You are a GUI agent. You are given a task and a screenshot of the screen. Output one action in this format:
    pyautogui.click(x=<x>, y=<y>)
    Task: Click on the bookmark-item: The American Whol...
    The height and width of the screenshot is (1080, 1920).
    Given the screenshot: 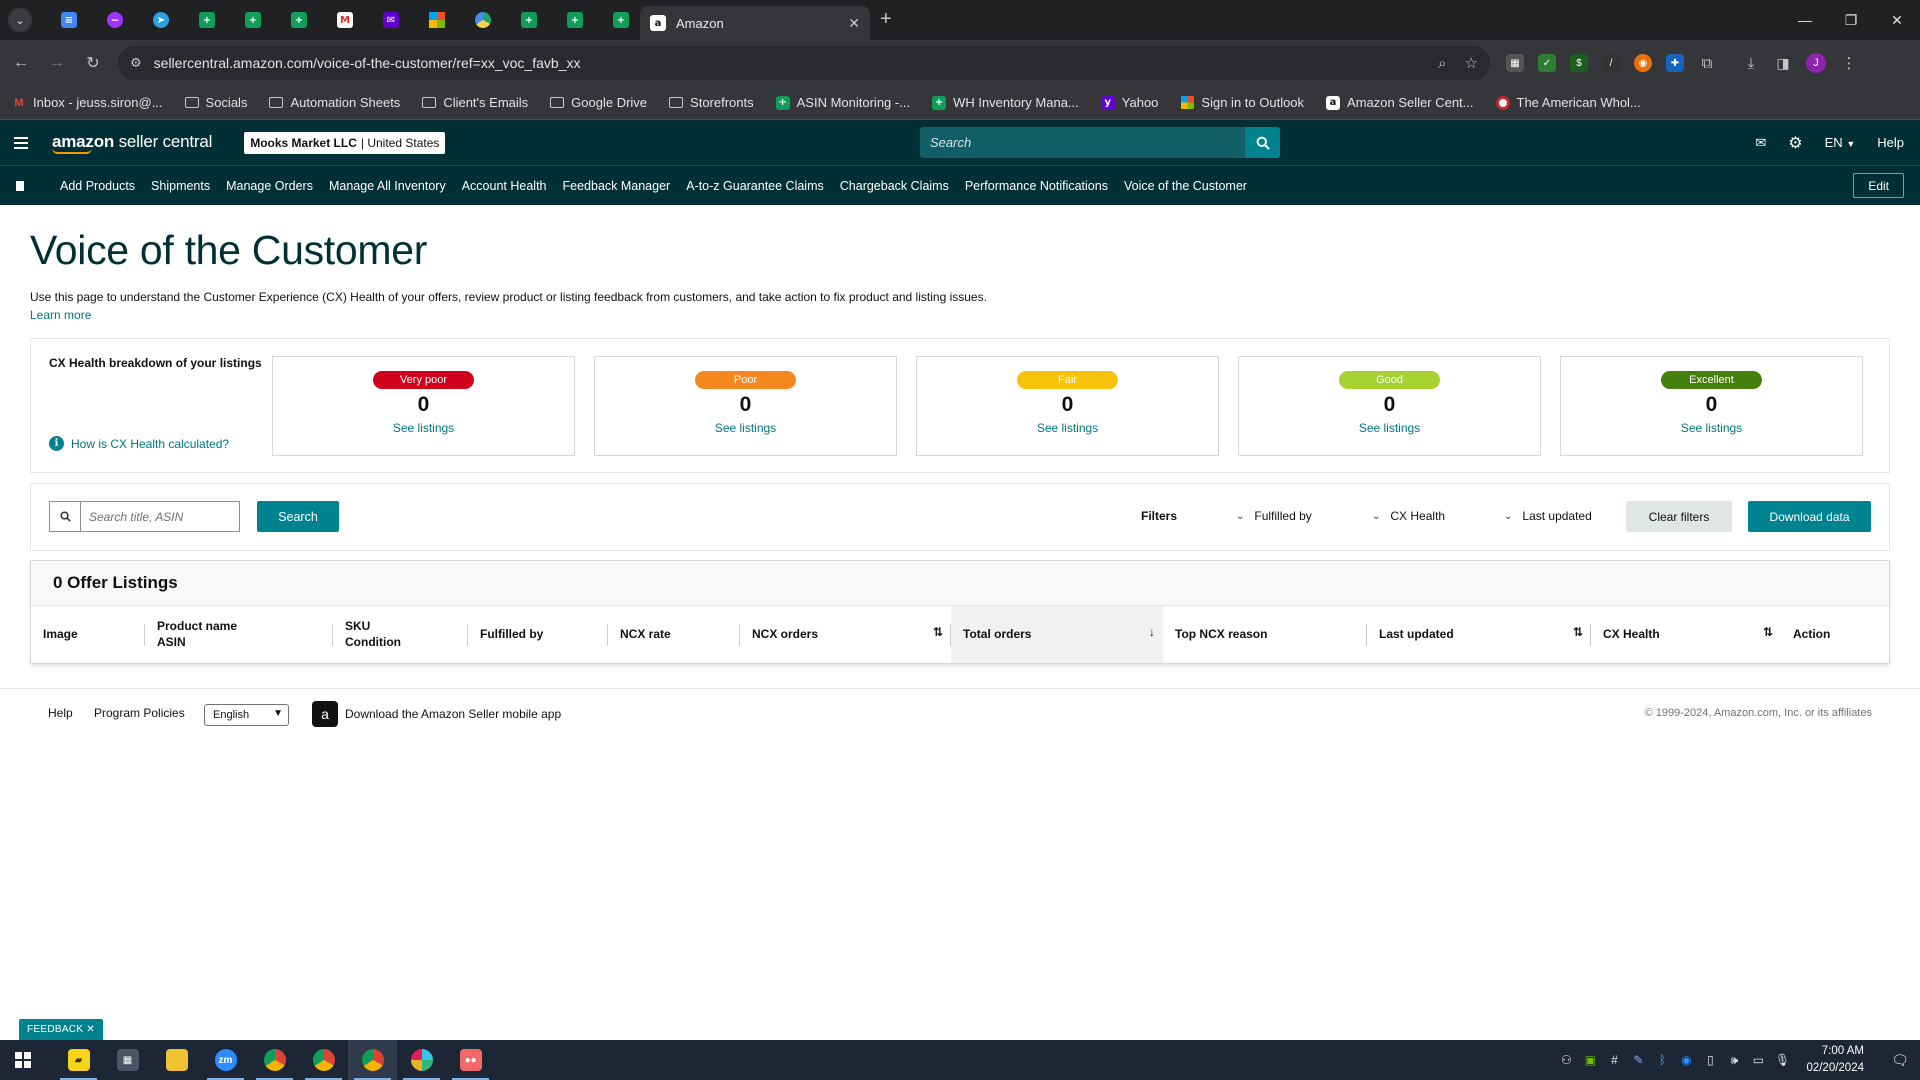 What is the action you would take?
    pyautogui.click(x=1568, y=102)
    